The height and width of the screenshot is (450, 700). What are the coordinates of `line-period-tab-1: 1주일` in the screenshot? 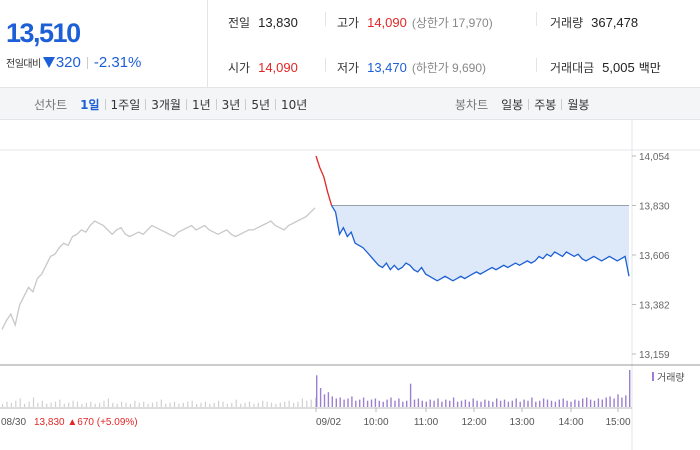 It's located at (126, 104).